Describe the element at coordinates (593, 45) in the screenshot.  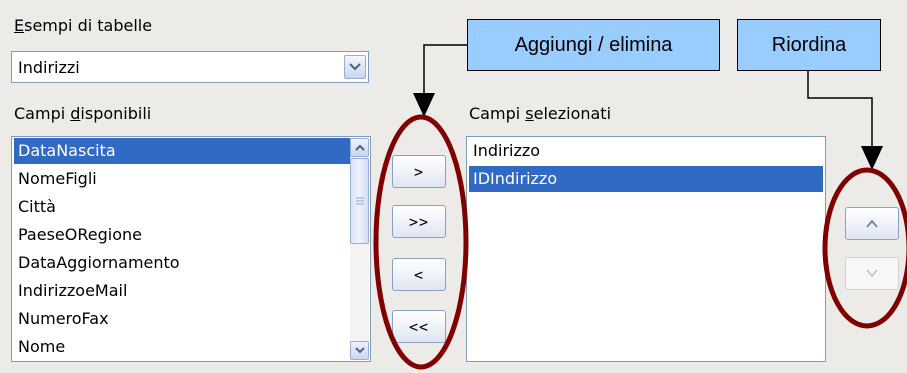
I see `add-remove-callout: Aggiungi / elimina` at that location.